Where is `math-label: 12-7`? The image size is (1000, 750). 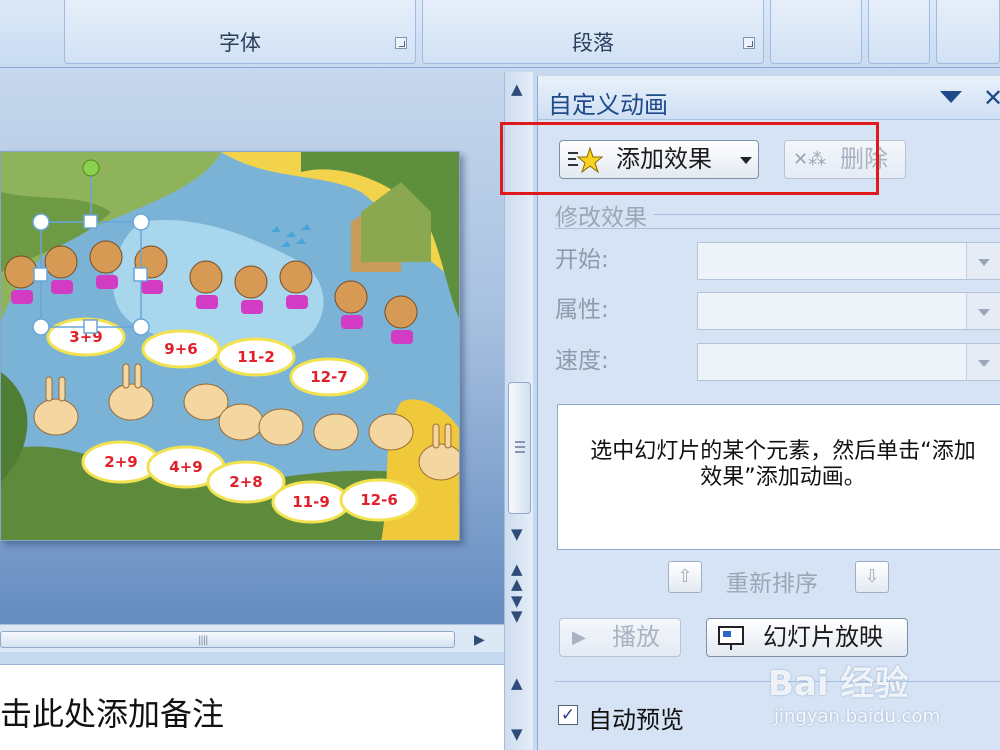 math-label: 12-7 is located at coordinates (329, 377).